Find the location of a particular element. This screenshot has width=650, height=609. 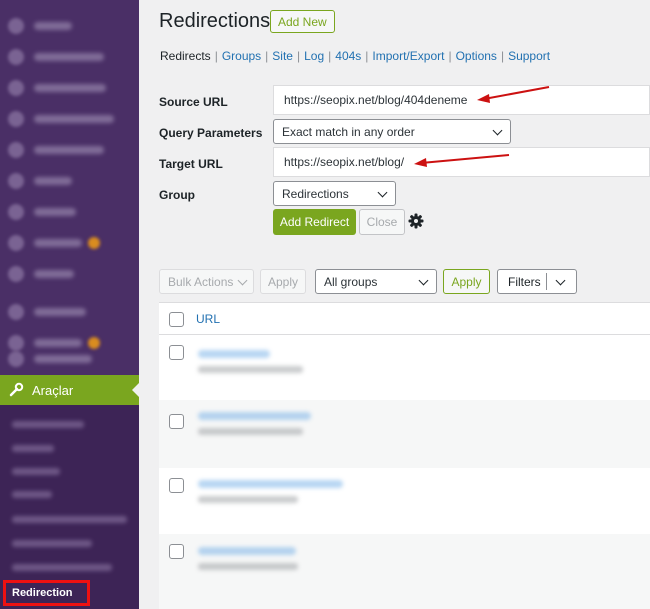

filters-label: Filters is located at coordinates (524, 281).